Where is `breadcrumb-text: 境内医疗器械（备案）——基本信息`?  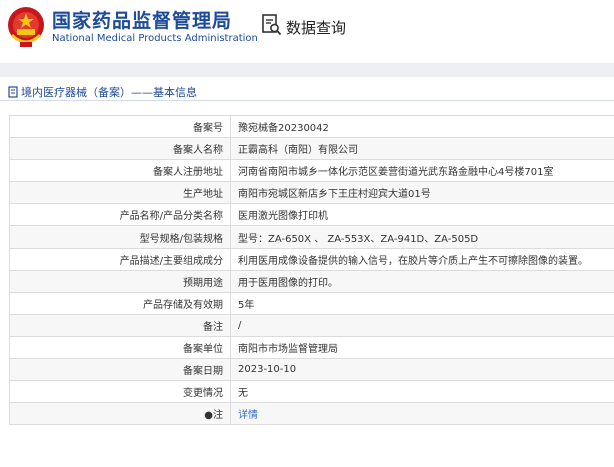 breadcrumb-text: 境内医疗器械（备案）——基本信息 is located at coordinates (109, 92).